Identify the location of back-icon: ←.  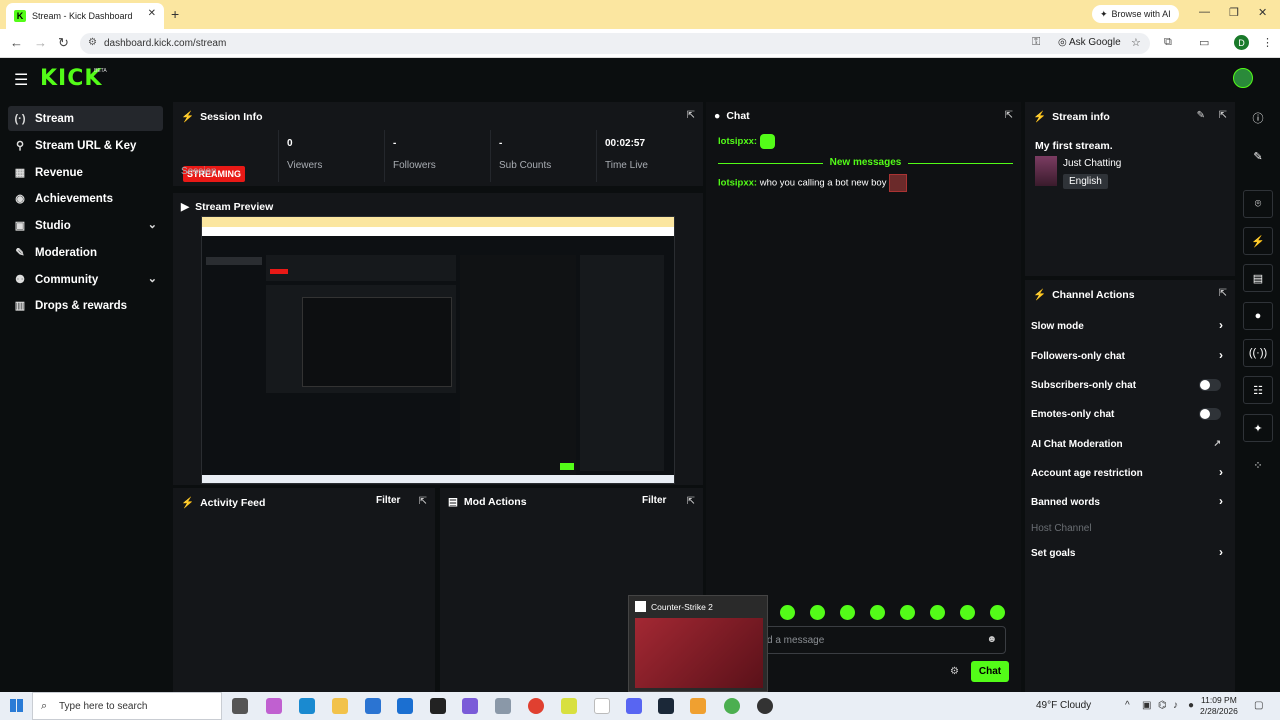
(16, 42).